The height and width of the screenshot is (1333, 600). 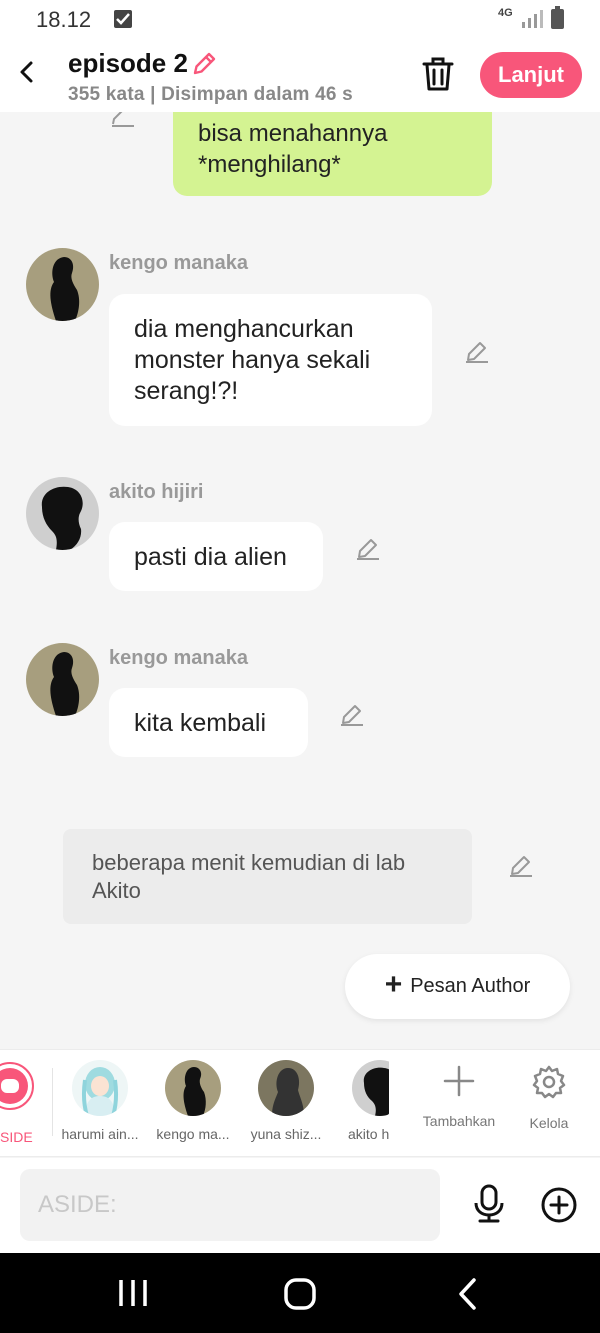 What do you see at coordinates (28, 72) in the screenshot?
I see `back-arrow-icon` at bounding box center [28, 72].